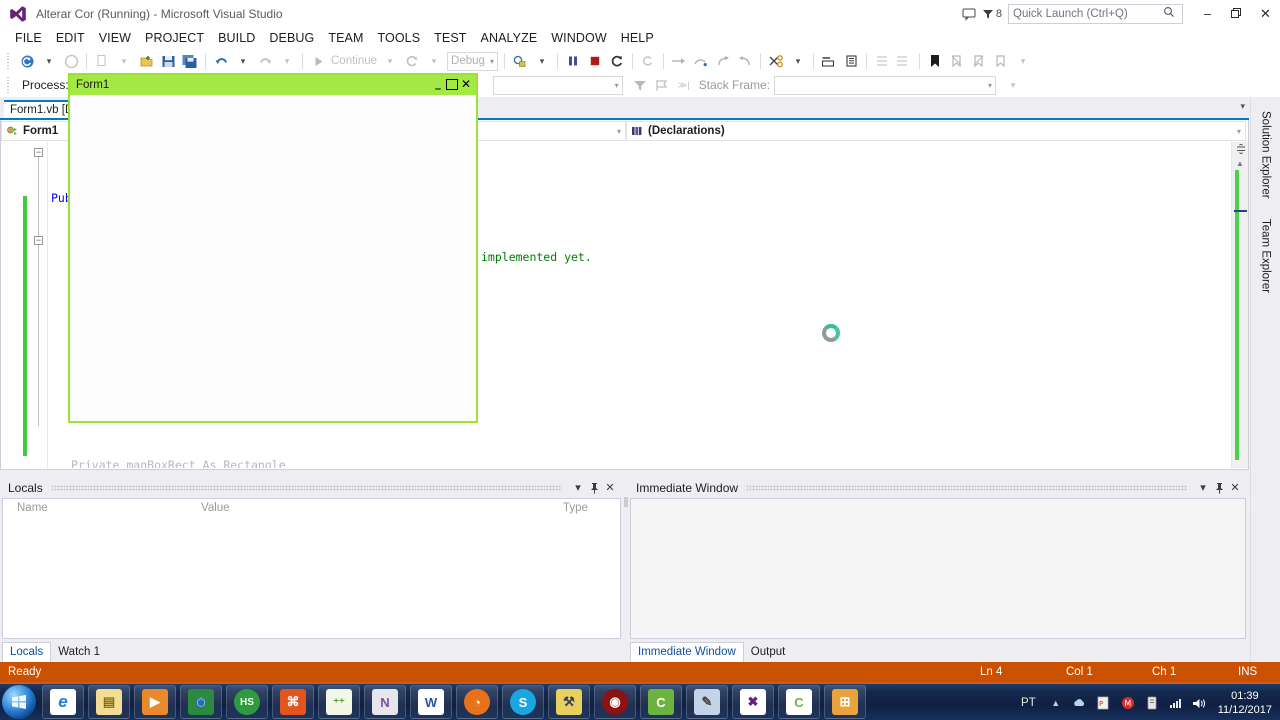 The image size is (1280, 720). What do you see at coordinates (236, 38) in the screenshot?
I see `menu-build: BUILD` at bounding box center [236, 38].